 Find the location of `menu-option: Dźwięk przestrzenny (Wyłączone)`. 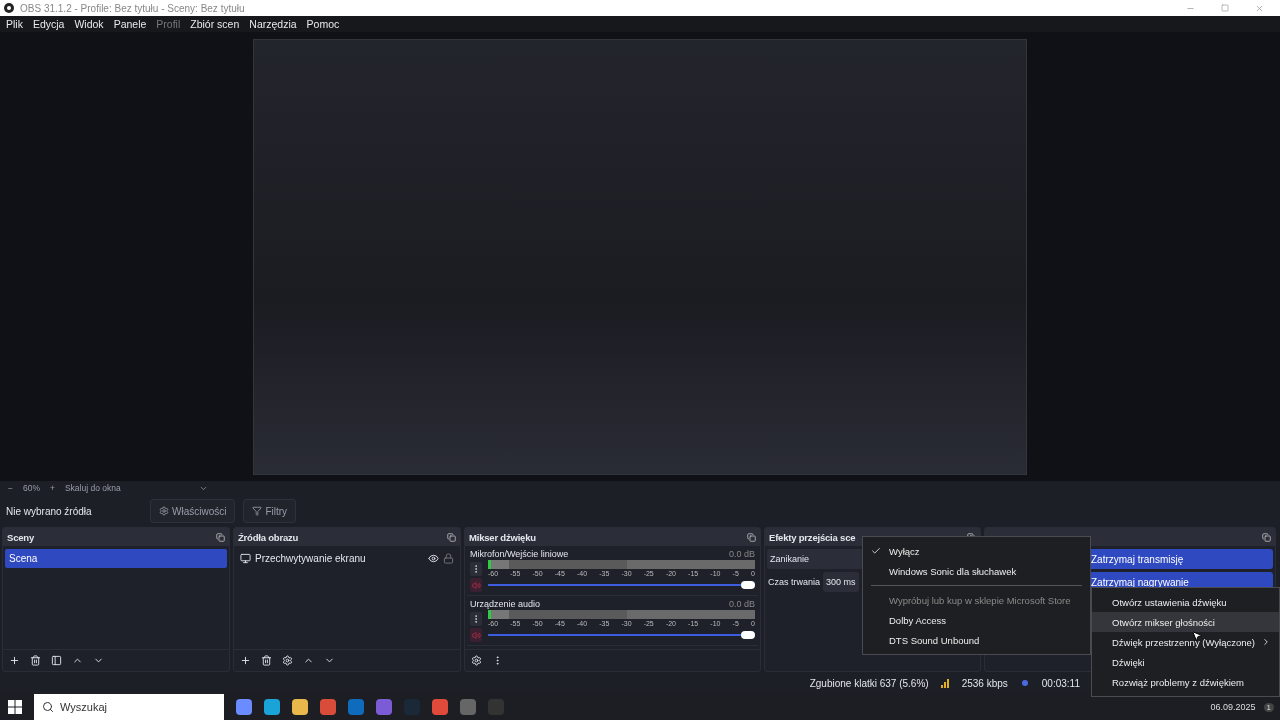

menu-option: Dźwięk przestrzenny (Wyłączone) is located at coordinates (1185, 642).